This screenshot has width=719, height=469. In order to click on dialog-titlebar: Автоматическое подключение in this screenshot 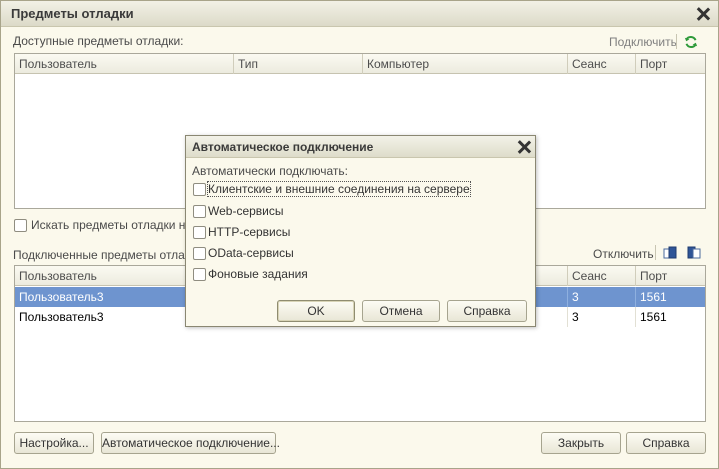, I will do `click(360, 147)`.